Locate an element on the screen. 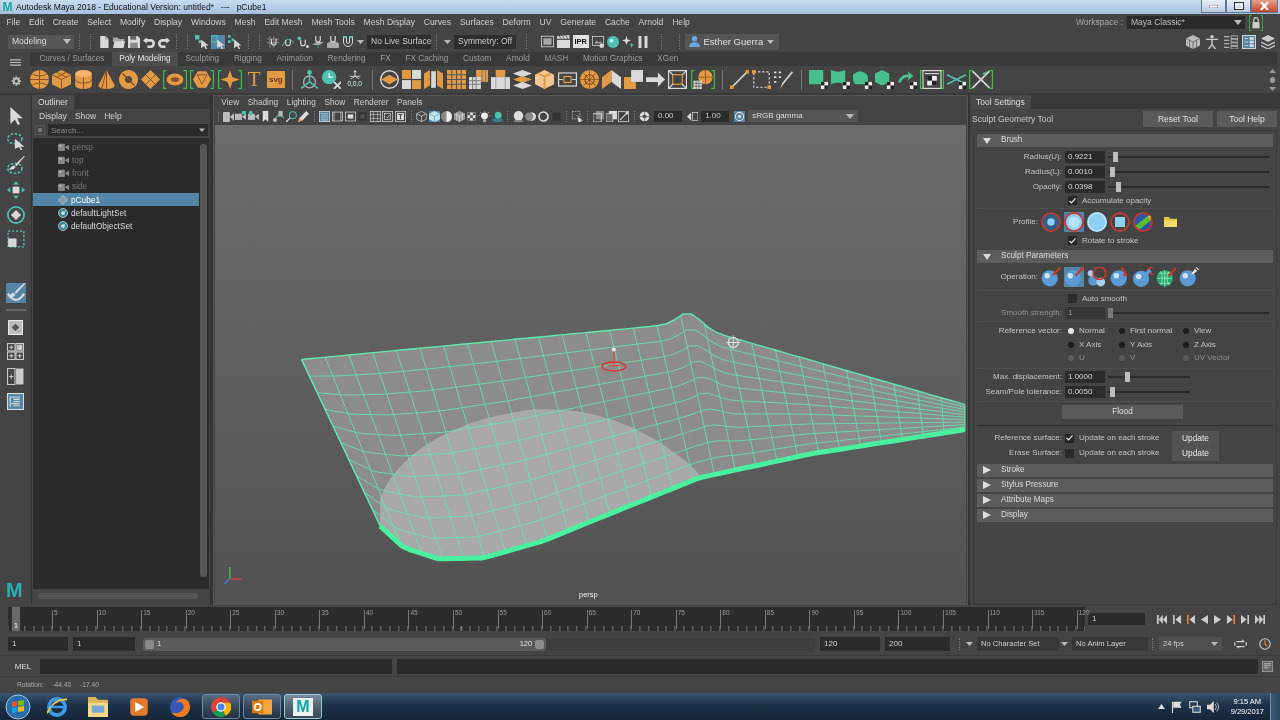  camera-icon is located at coordinates (253, 116).